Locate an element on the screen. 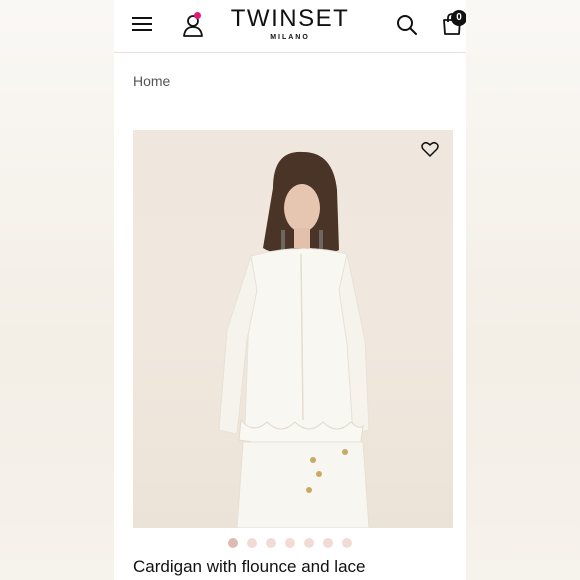 This screenshot has height=580, width=580. search-icon is located at coordinates (407, 25).